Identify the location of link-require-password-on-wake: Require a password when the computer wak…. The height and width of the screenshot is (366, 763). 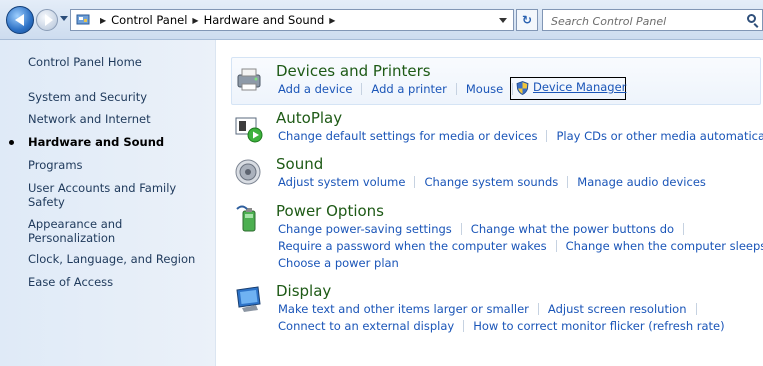
(412, 246).